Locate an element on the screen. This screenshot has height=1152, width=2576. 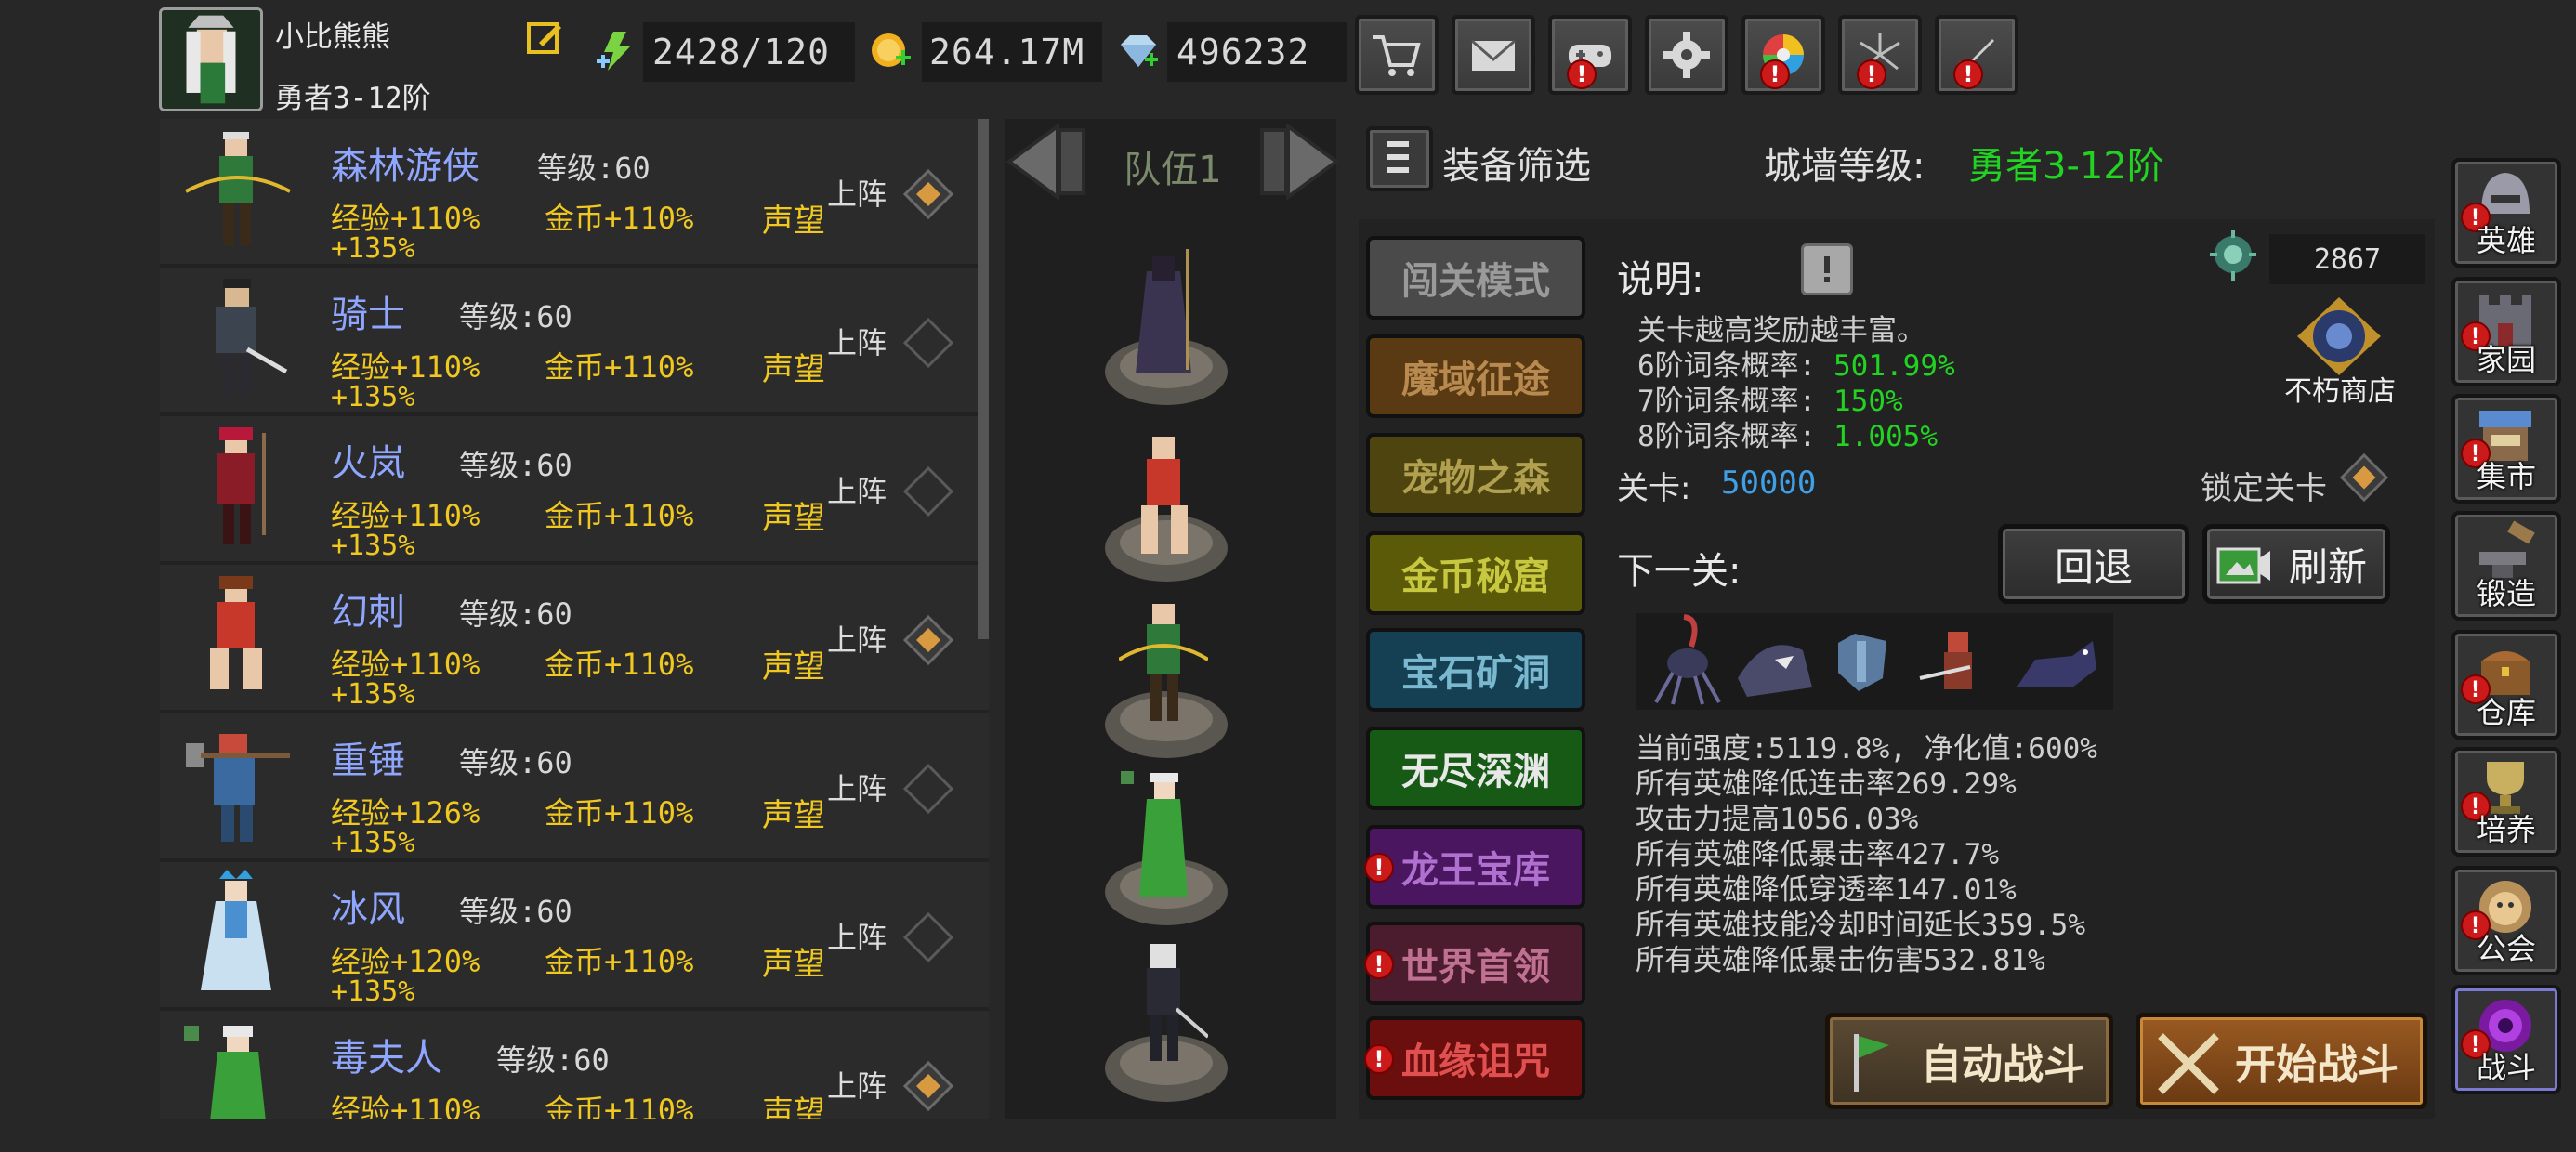
rate-value: 1.005% is located at coordinates (1885, 436).